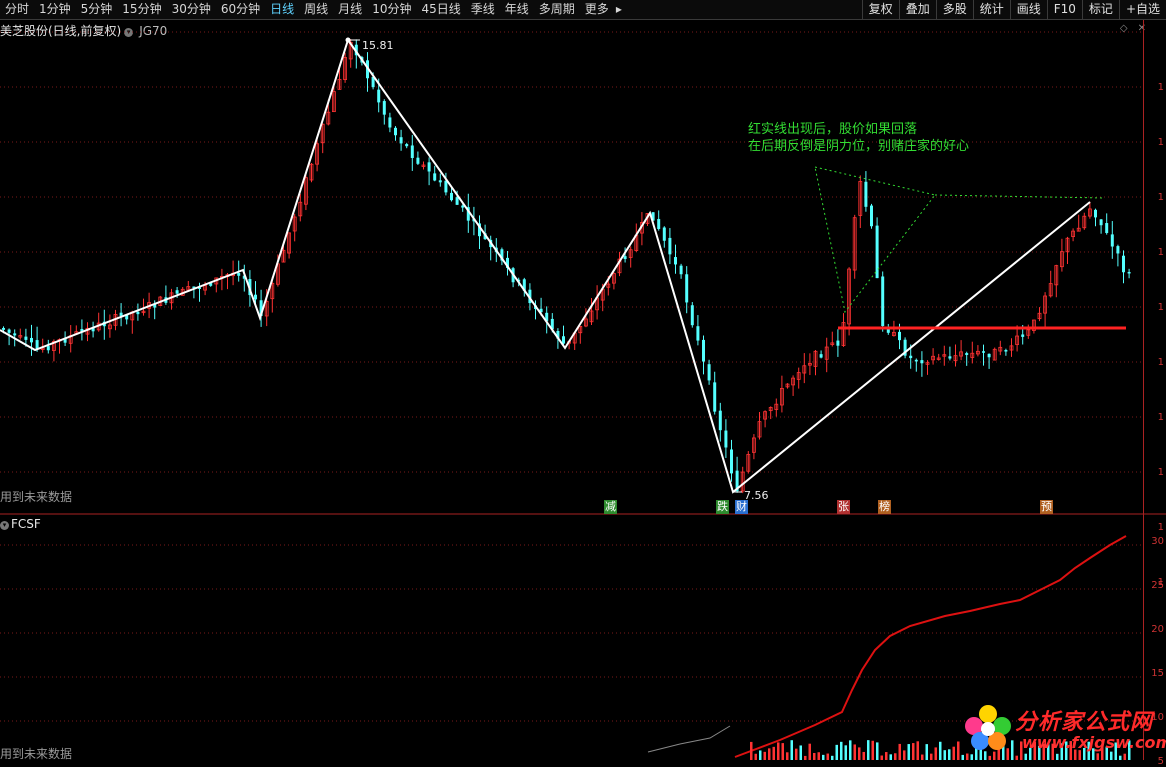 This screenshot has height=767, width=1166. Describe the element at coordinates (610, 507) in the screenshot. I see `signal-marker-0: 减` at that location.